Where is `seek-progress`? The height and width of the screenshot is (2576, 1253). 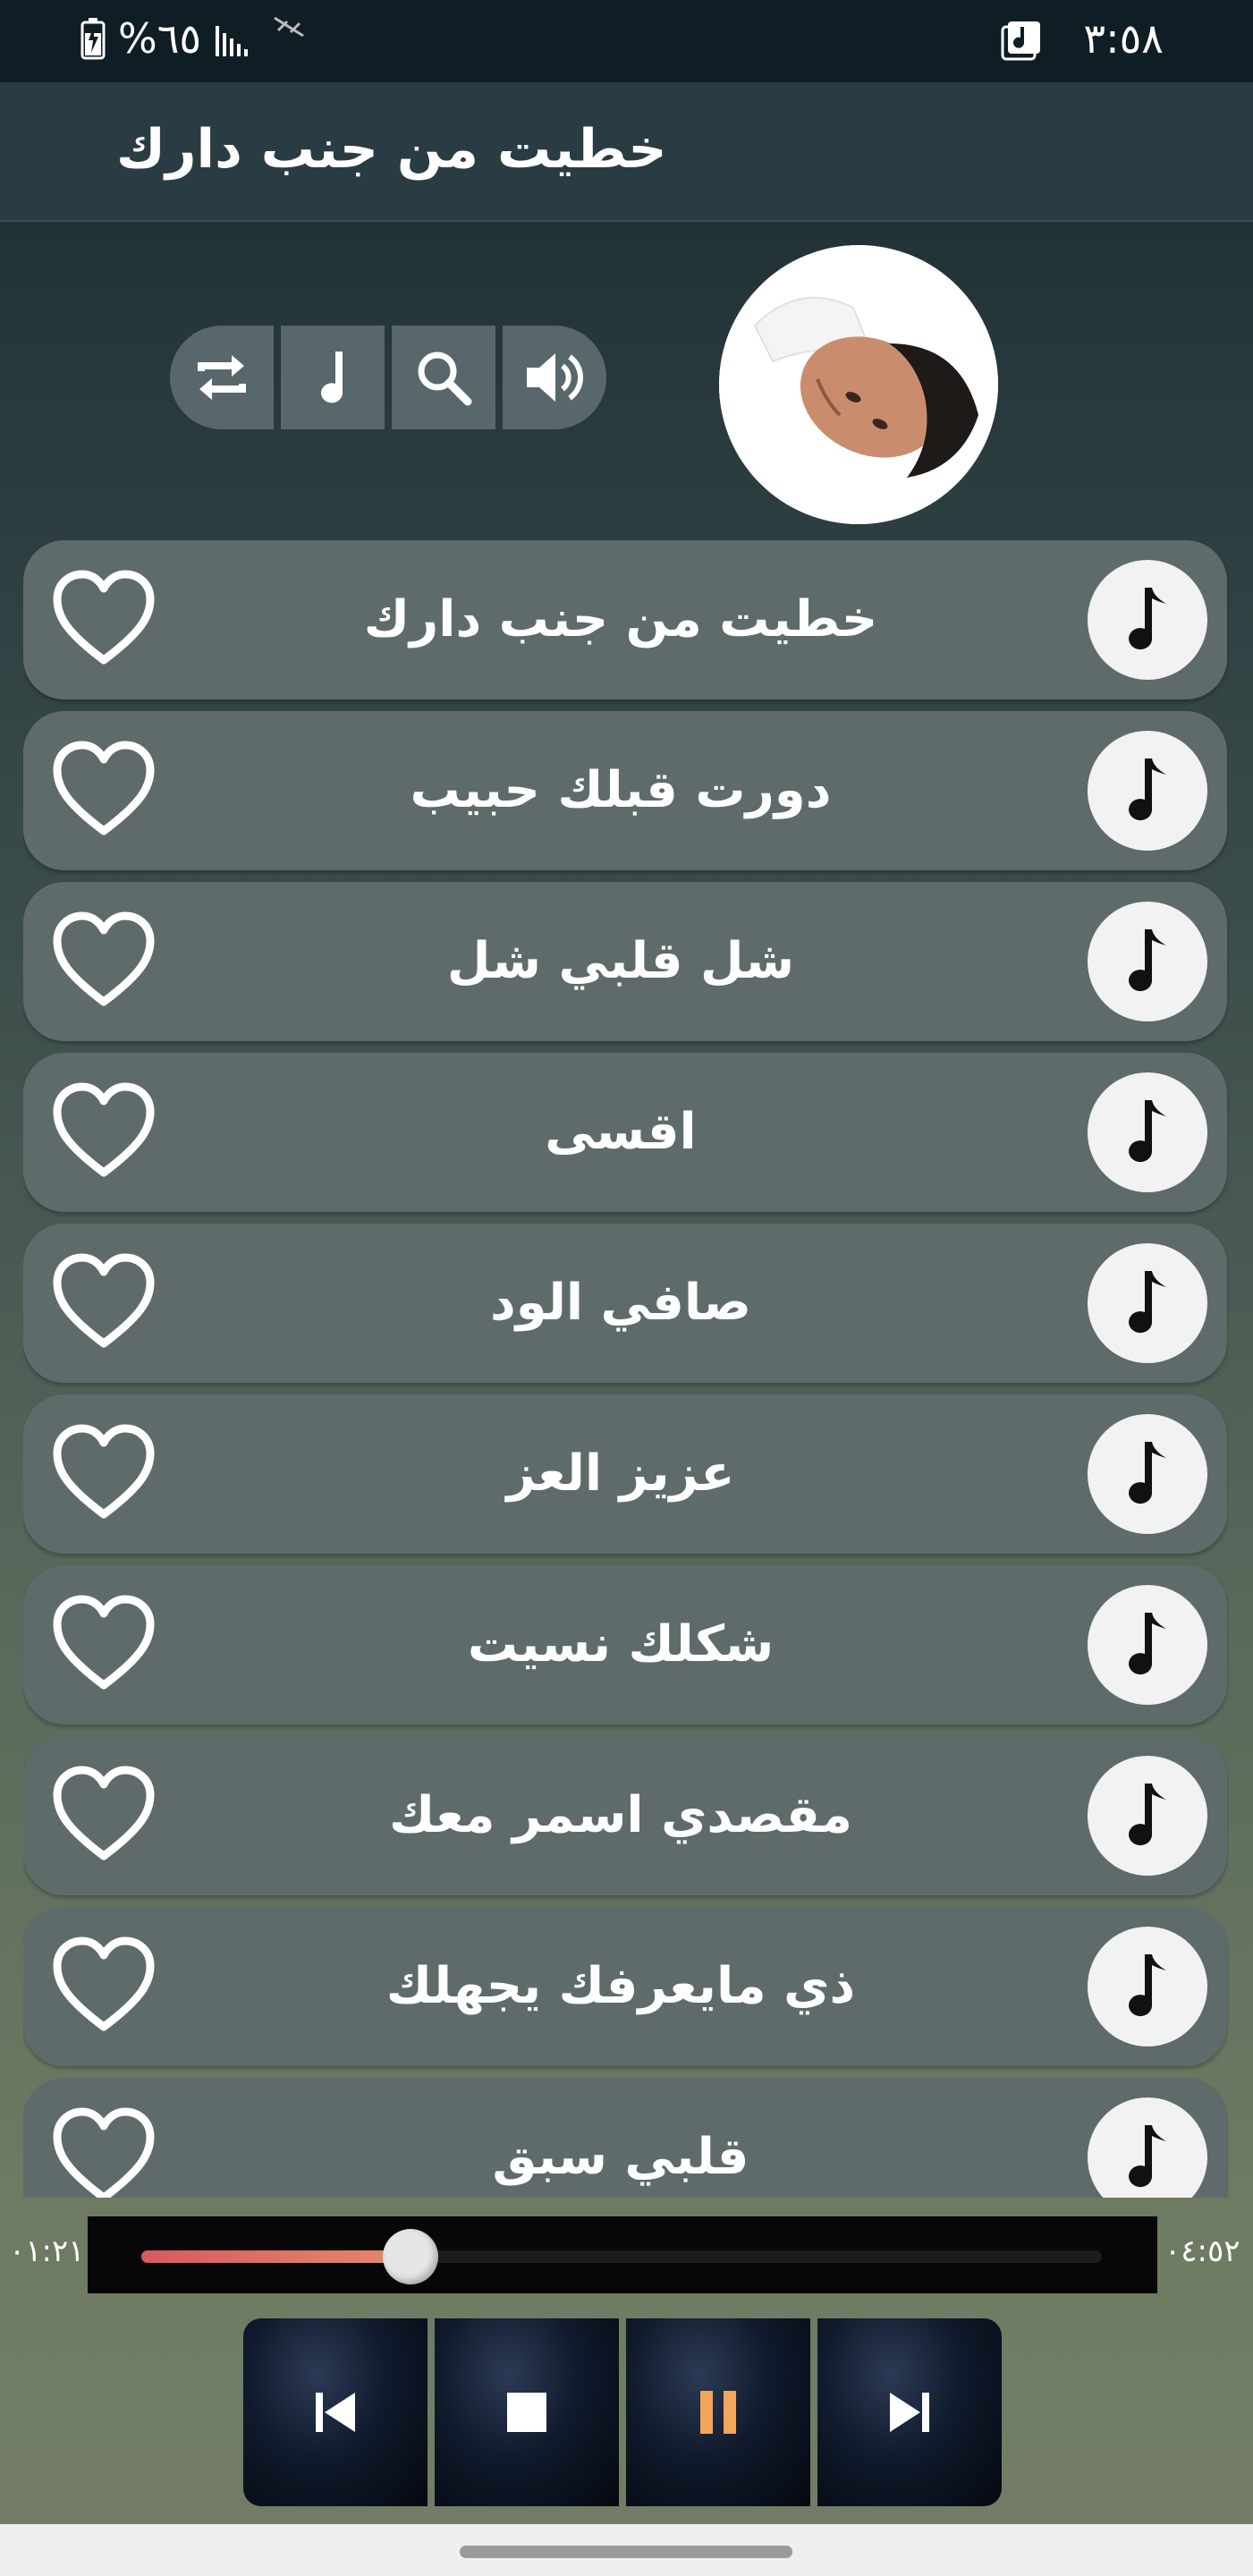
seek-progress is located at coordinates (276, 2256).